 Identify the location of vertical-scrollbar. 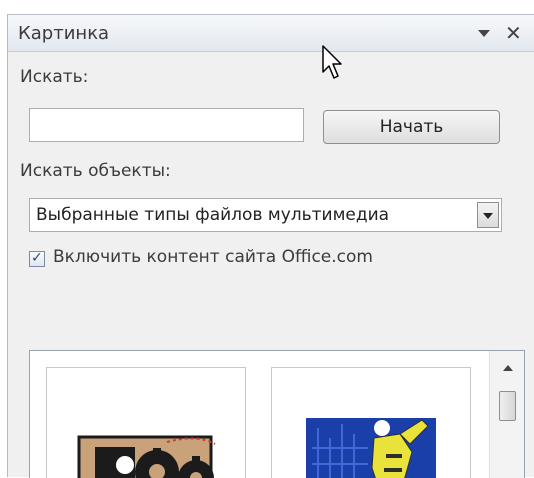
(506, 414).